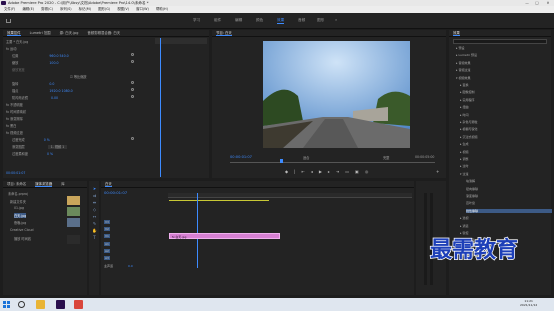  Describe the element at coordinates (464, 226) in the screenshot. I see `effect-item: ▸ 通道` at that location.